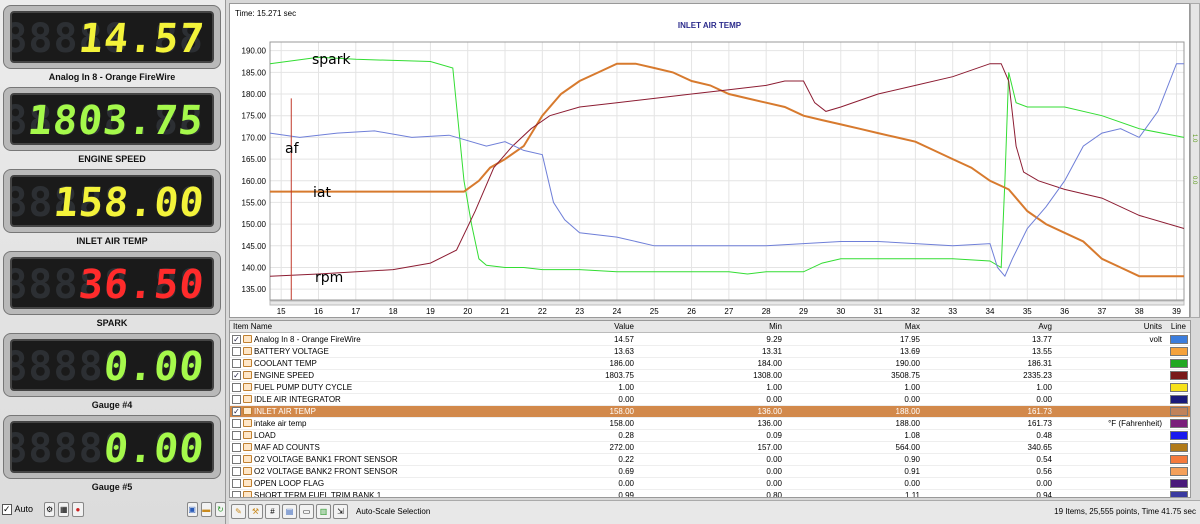  Describe the element at coordinates (192, 509) in the screenshot. I see `save-icon: ▣` at that location.